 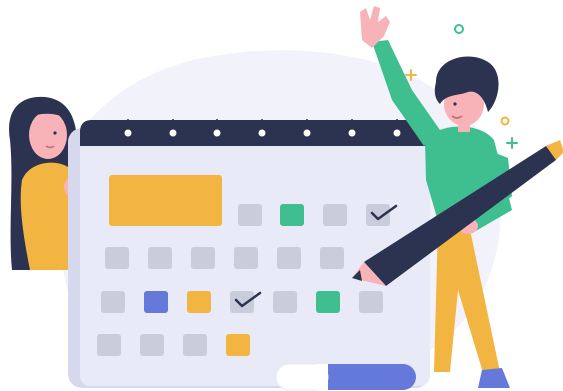 I want to click on eraser-icon, so click(x=345, y=377).